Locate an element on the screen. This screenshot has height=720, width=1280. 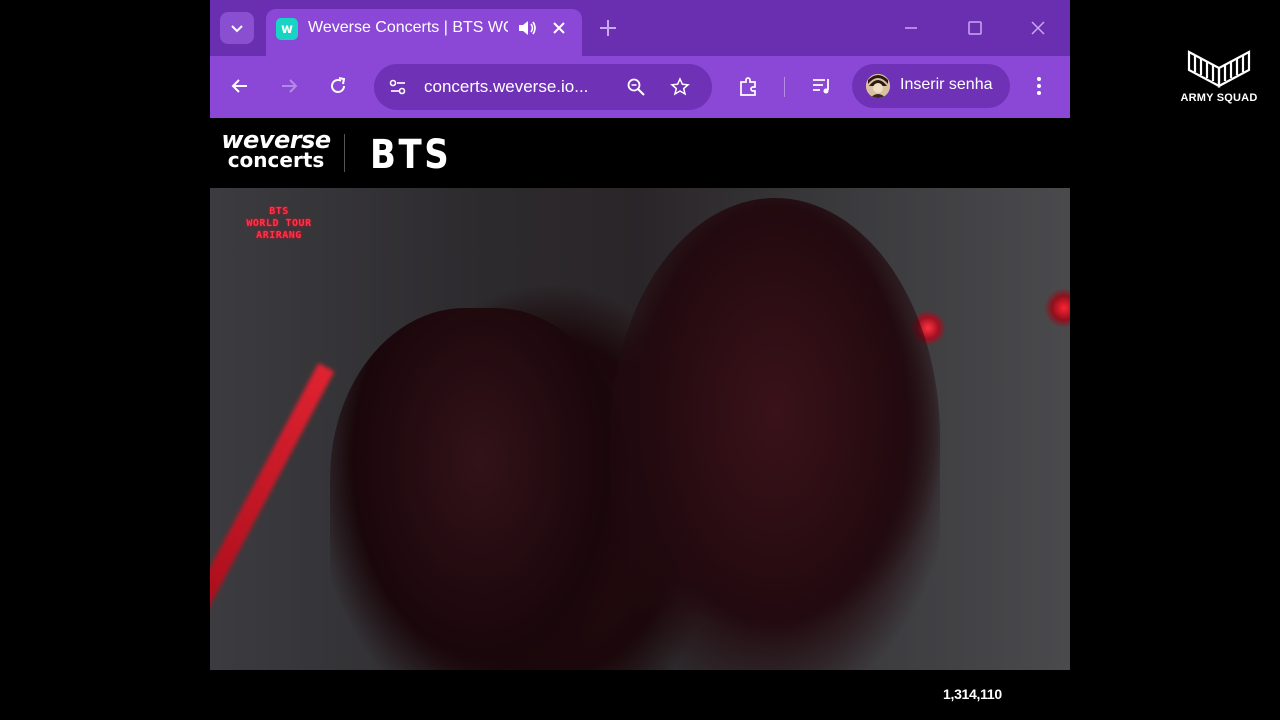
browser-menu-button is located at coordinates (1039, 86).